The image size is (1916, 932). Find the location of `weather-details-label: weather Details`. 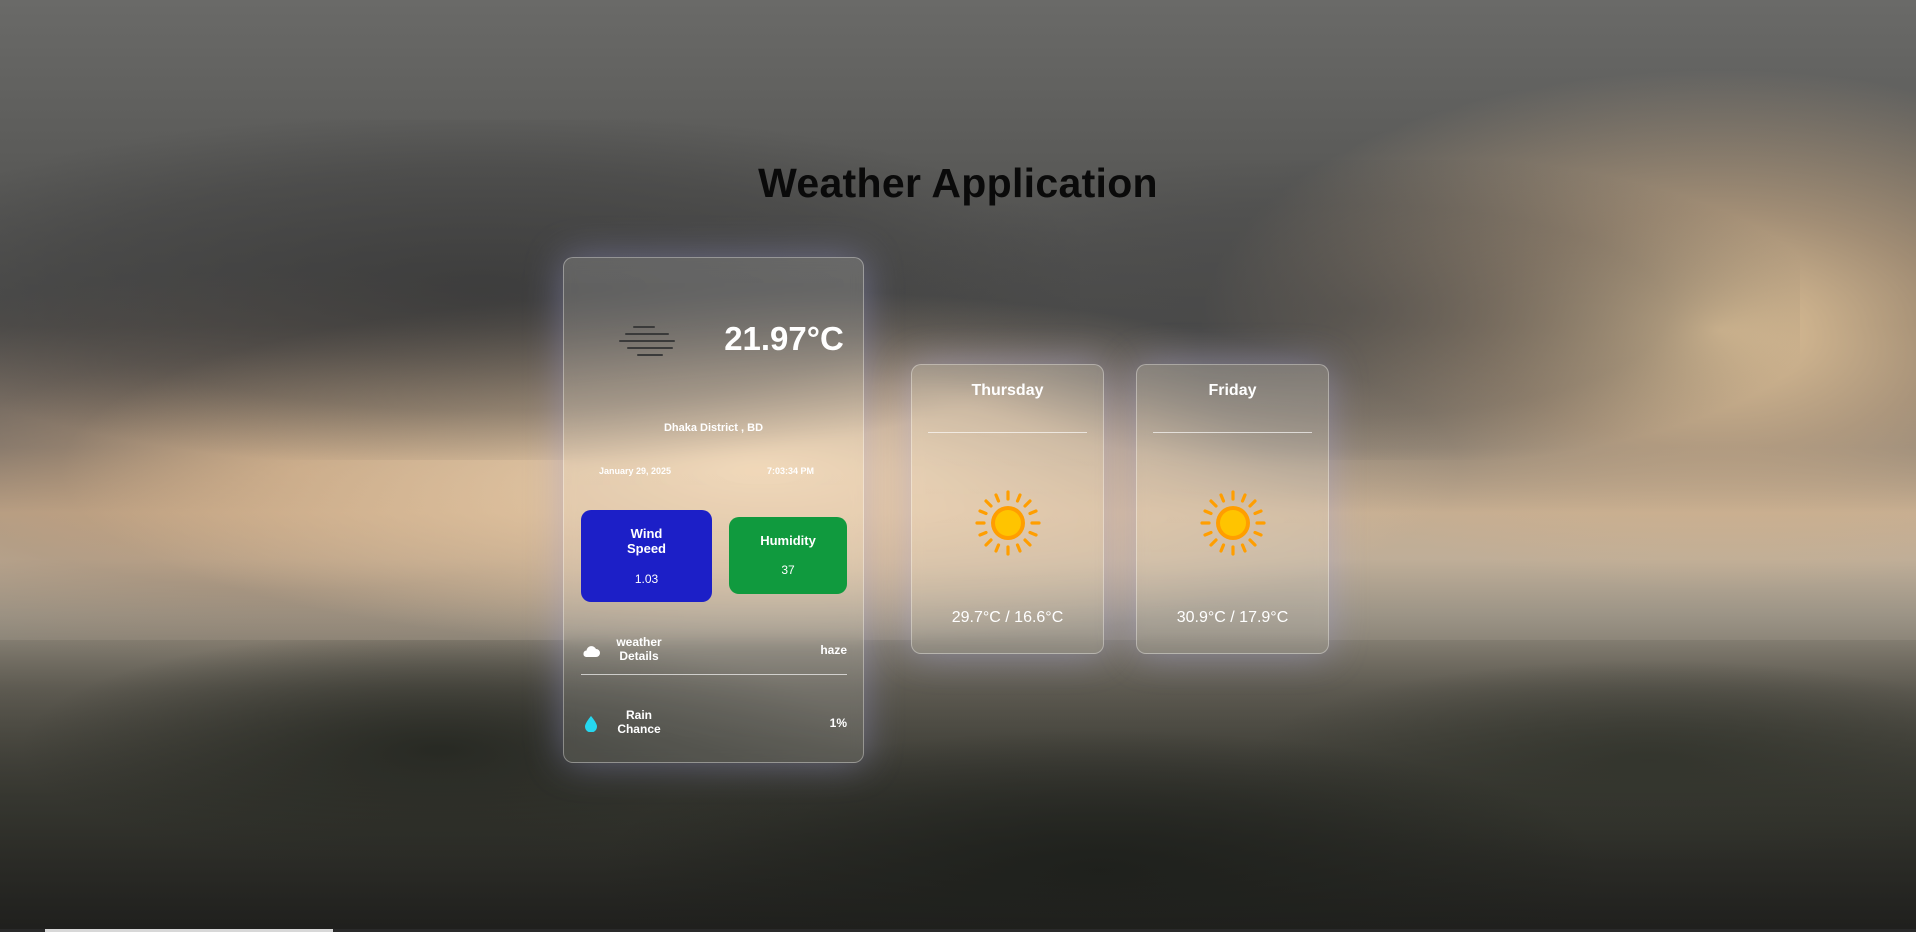

weather-details-label: weather Details is located at coordinates (639, 649).